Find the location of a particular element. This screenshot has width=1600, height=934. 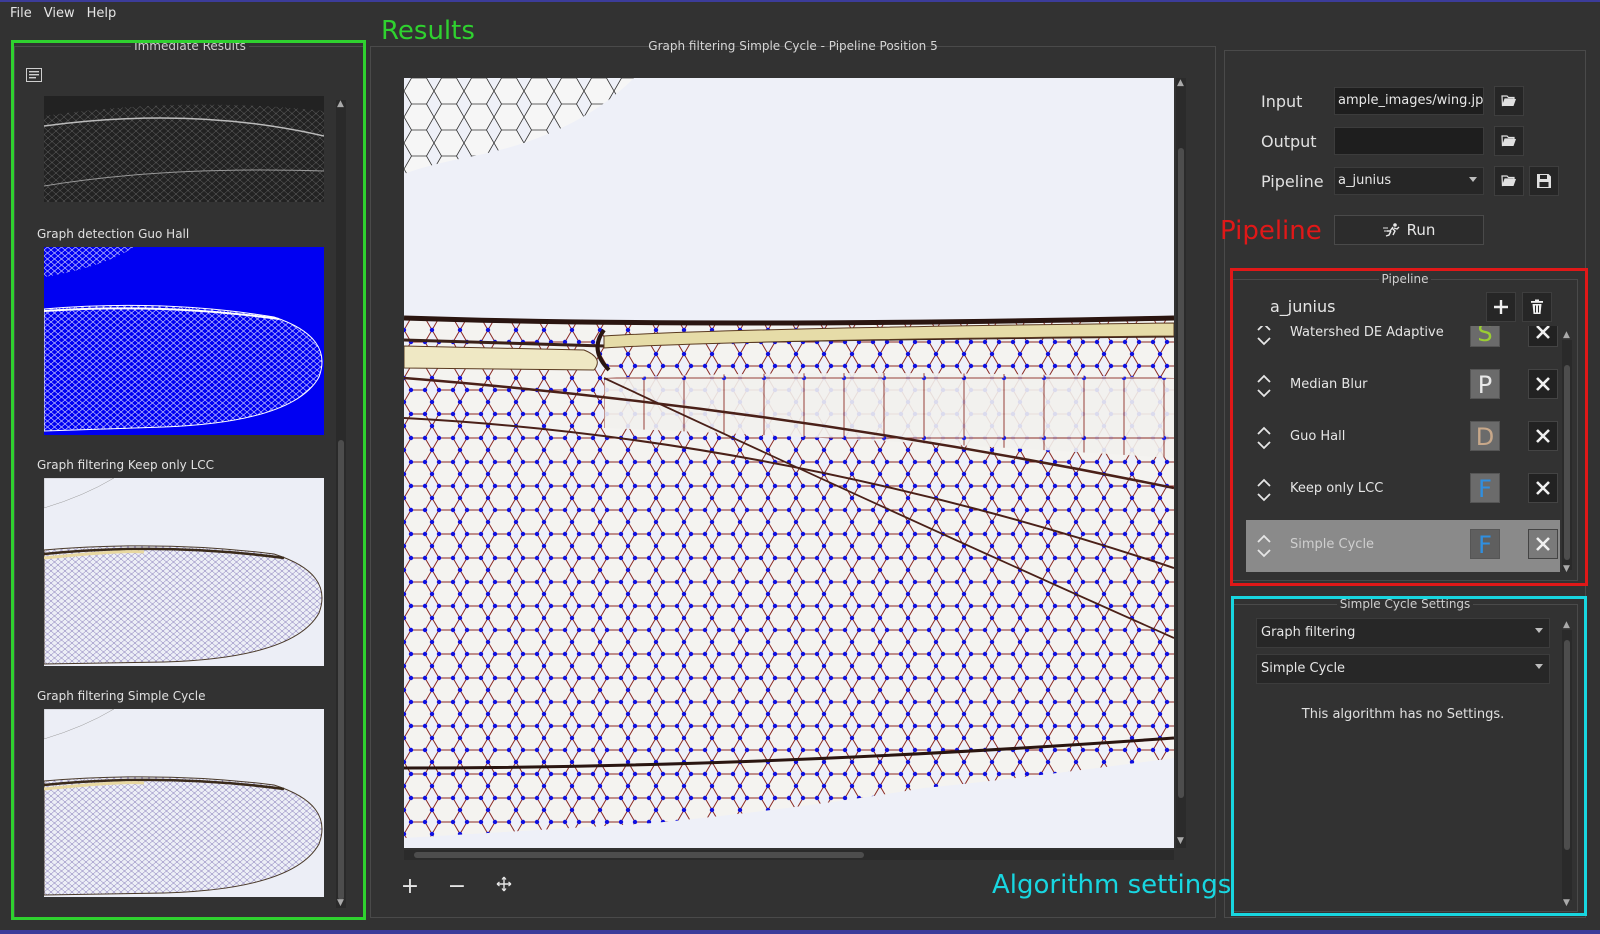

add-step-button is located at coordinates (1501, 307).